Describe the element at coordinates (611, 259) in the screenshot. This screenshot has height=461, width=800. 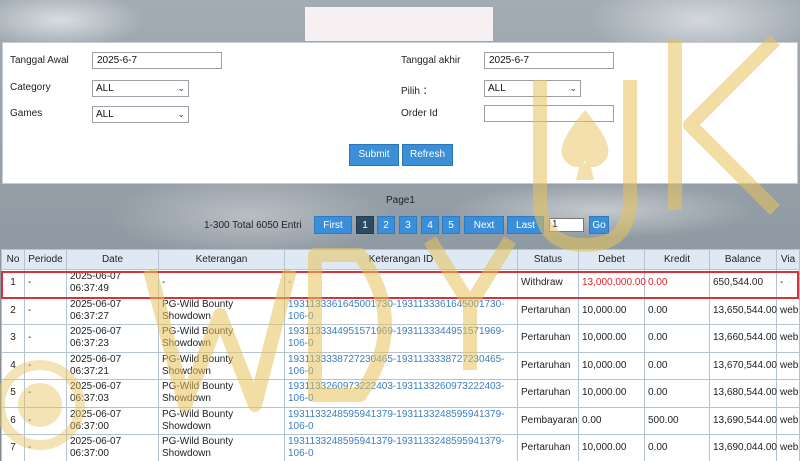
I see `col-debet: Debet` at that location.